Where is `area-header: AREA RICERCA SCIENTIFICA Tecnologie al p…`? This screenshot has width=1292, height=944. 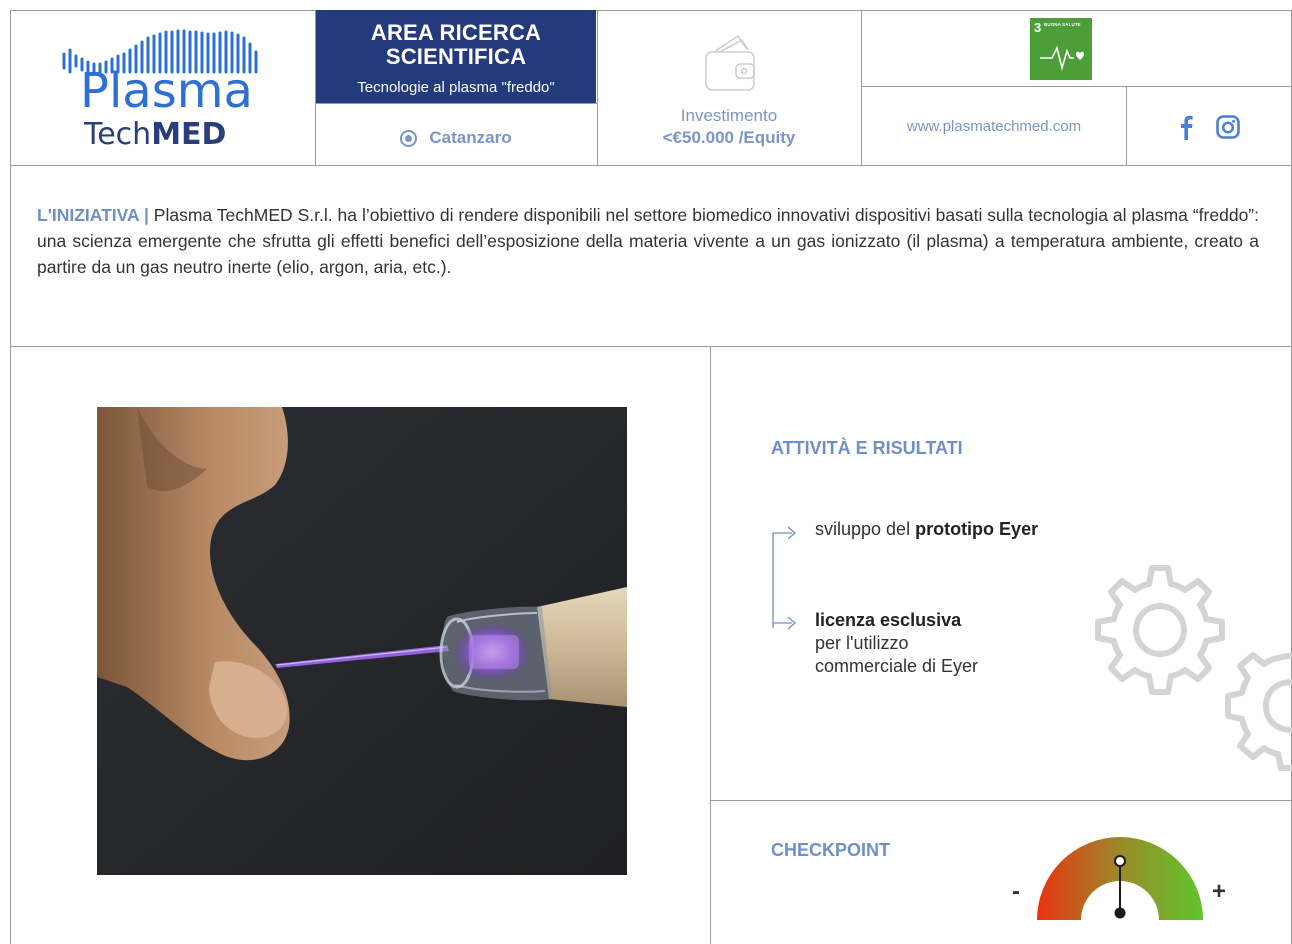
area-header: AREA RICERCA SCIENTIFICA Tecnologie al p… is located at coordinates (456, 56).